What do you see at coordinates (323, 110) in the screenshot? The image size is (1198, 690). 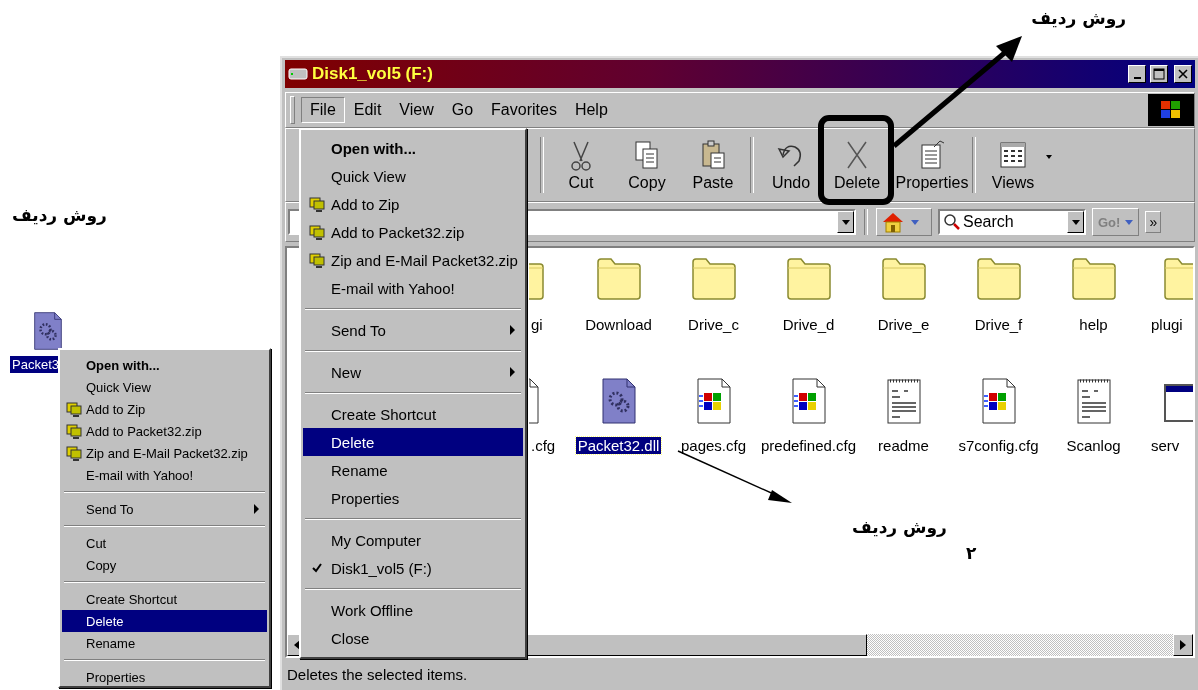 I see `menu-bar-item: File` at bounding box center [323, 110].